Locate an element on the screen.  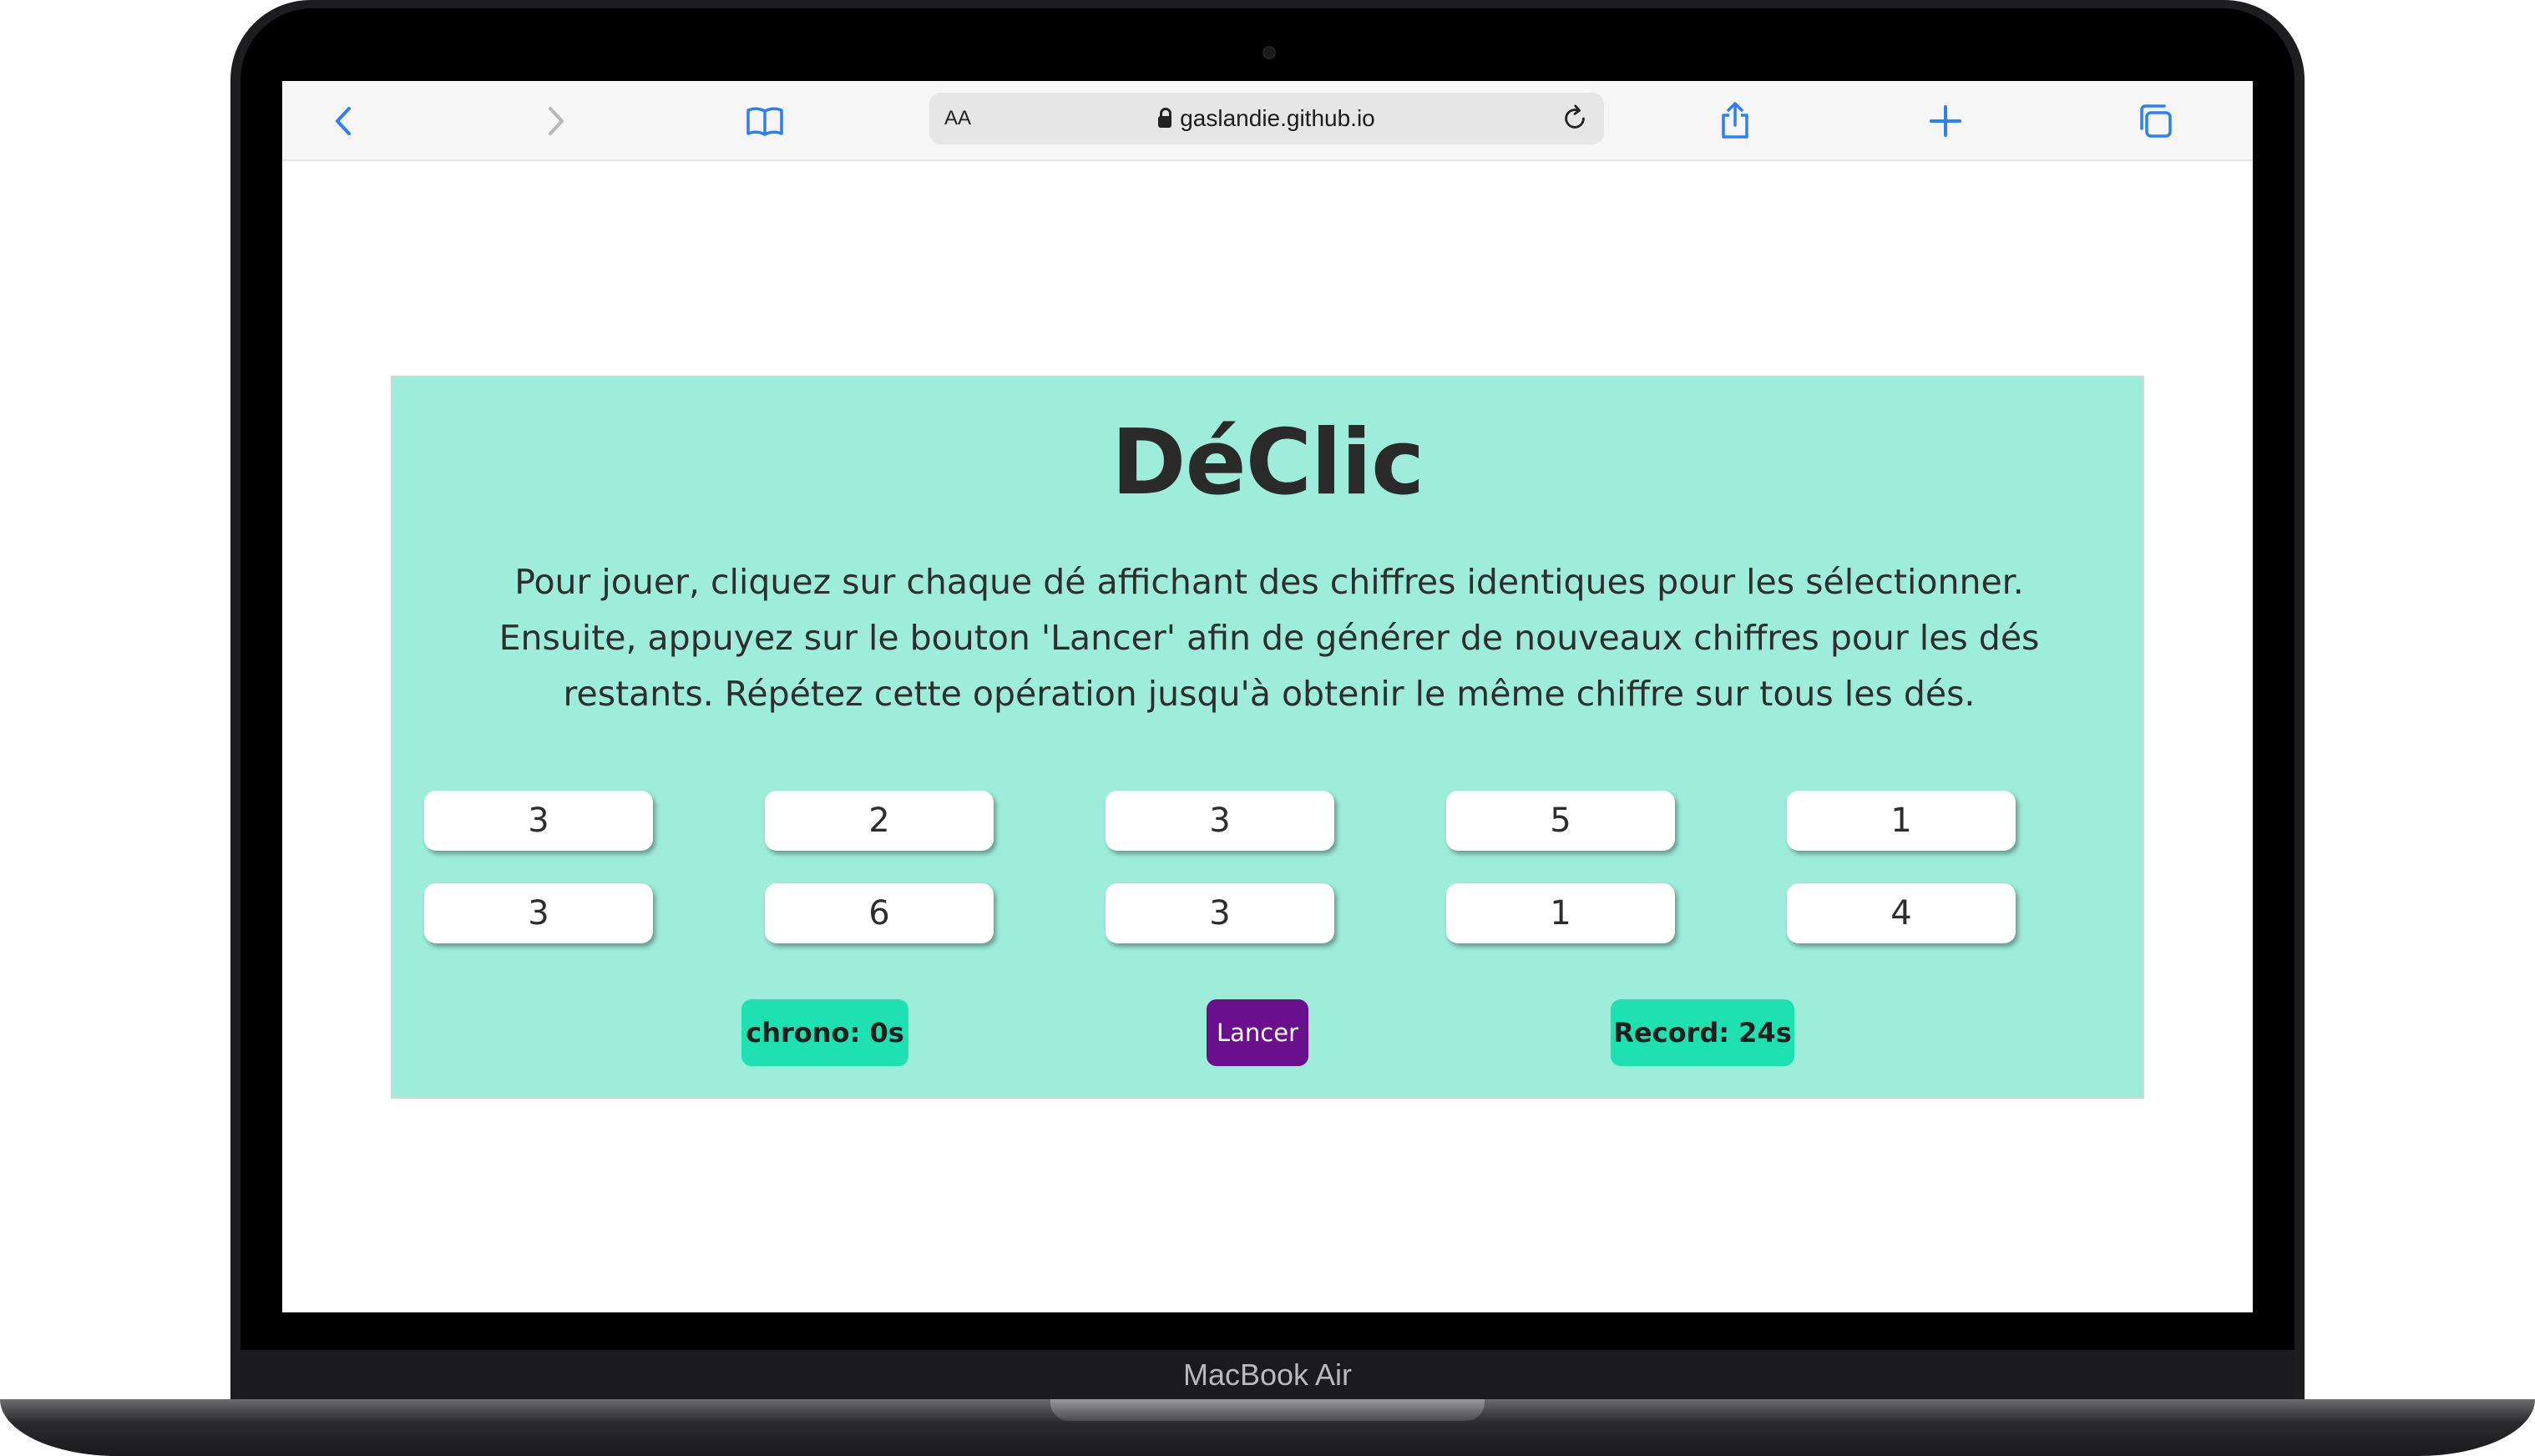
die-button: 2 is located at coordinates (879, 821).